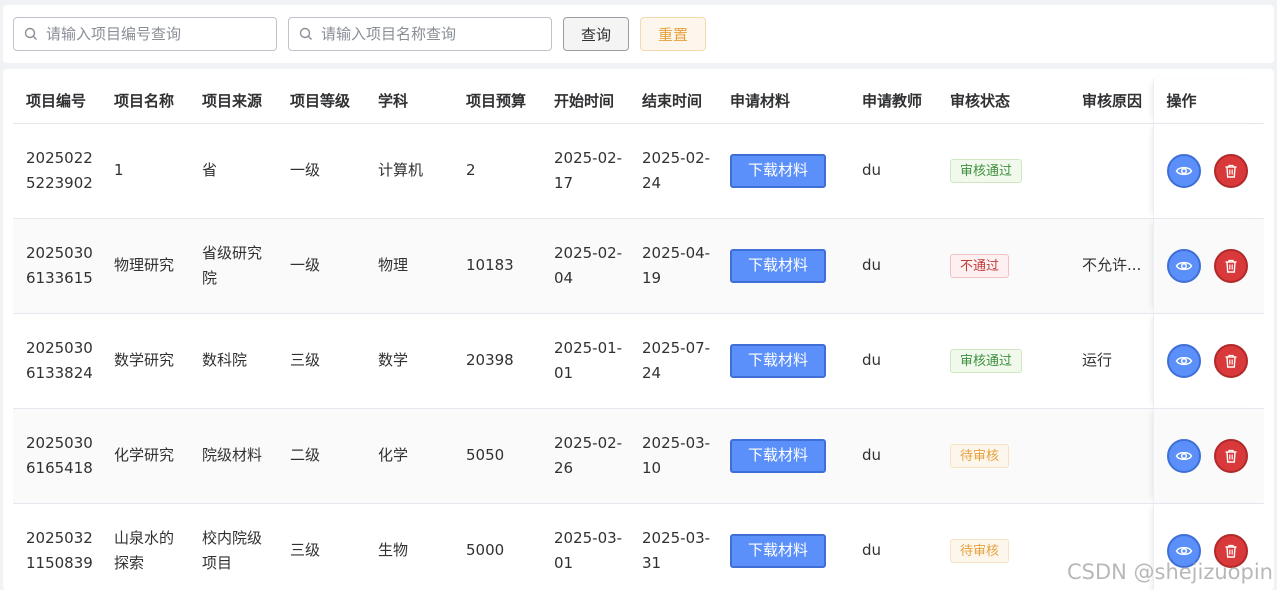 The image size is (1277, 590). What do you see at coordinates (233, 456) in the screenshot?
I see `cell-project-source: 院级材料` at bounding box center [233, 456].